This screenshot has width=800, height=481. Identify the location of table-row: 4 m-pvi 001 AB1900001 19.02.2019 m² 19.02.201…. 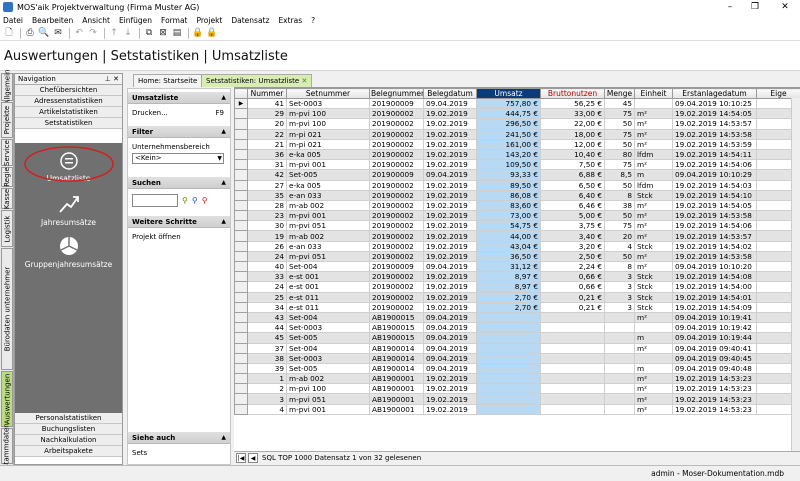
(517, 409).